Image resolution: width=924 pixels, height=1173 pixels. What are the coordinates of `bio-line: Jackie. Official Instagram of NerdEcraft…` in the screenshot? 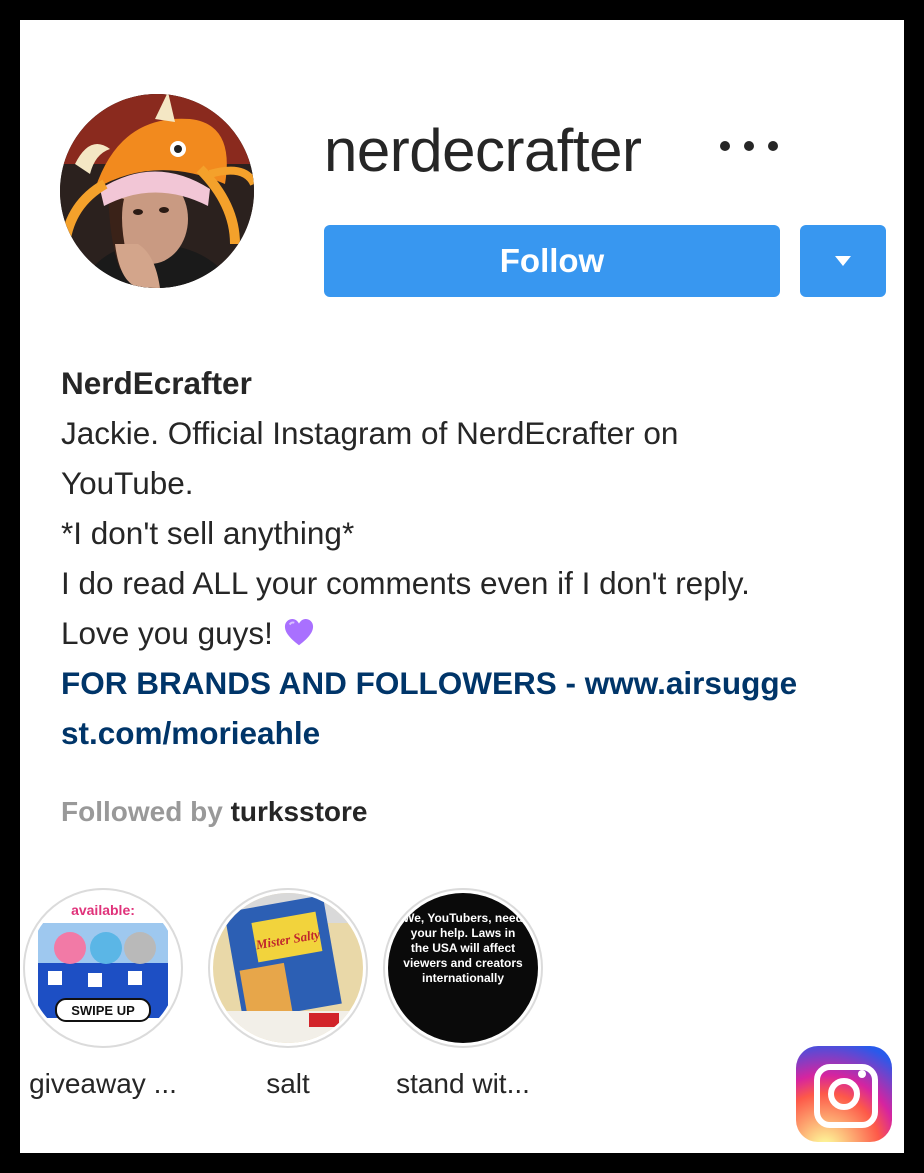 It's located at (370, 433).